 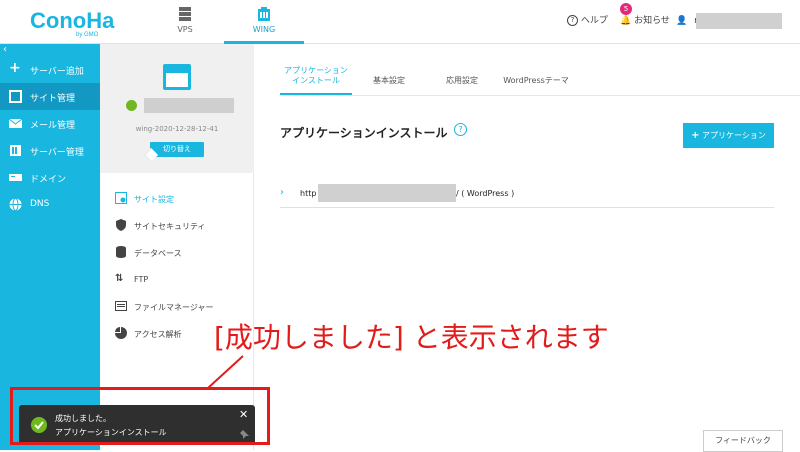 What do you see at coordinates (594, 21) in the screenshot?
I see `help-label: ヘルプ` at bounding box center [594, 21].